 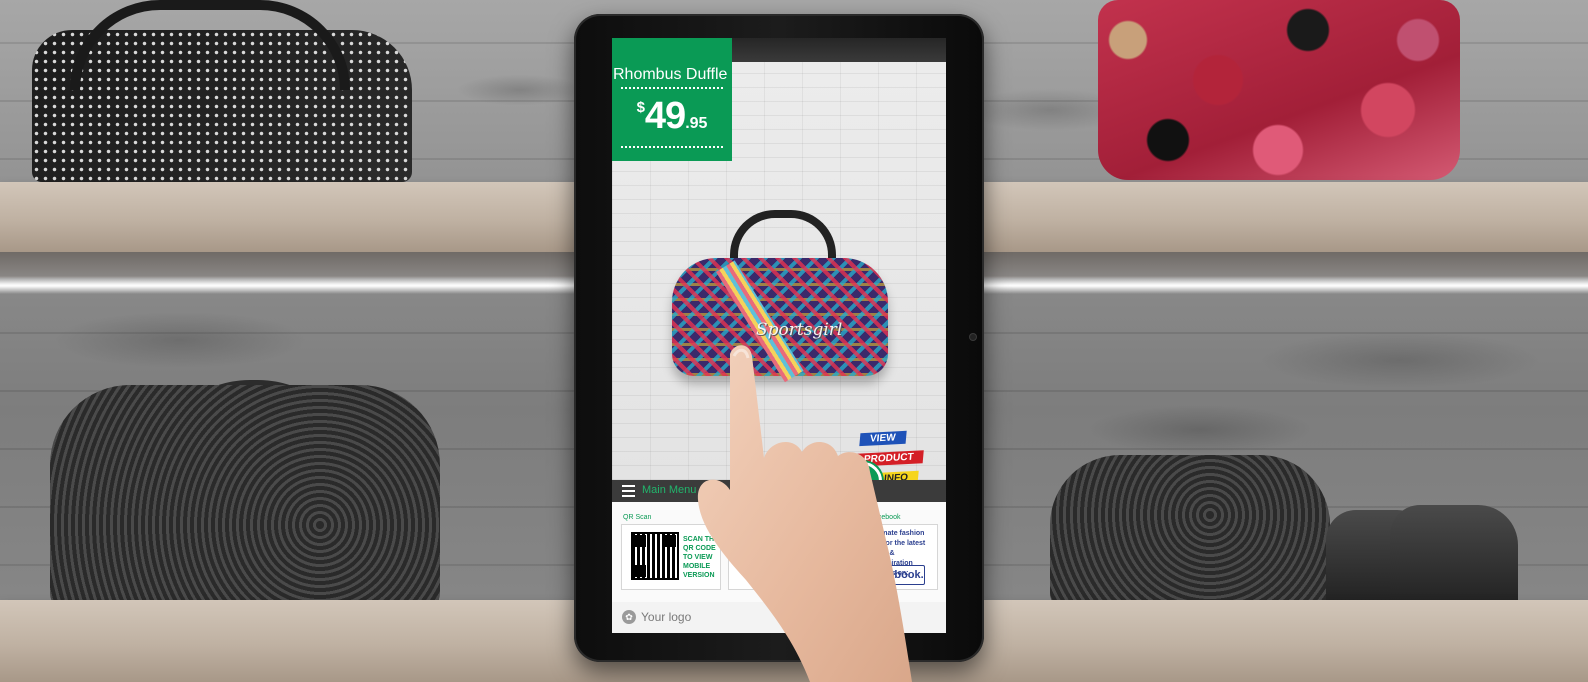 I want to click on main-menu-label: Main Menu, so click(x=669, y=490).